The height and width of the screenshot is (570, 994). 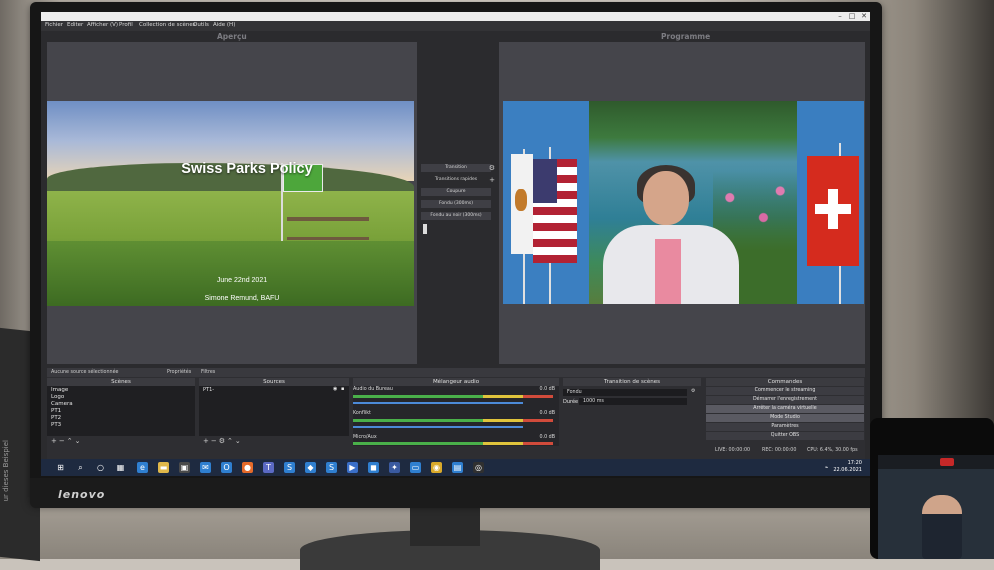 I want to click on source-item: PT1-, so click(x=208, y=390).